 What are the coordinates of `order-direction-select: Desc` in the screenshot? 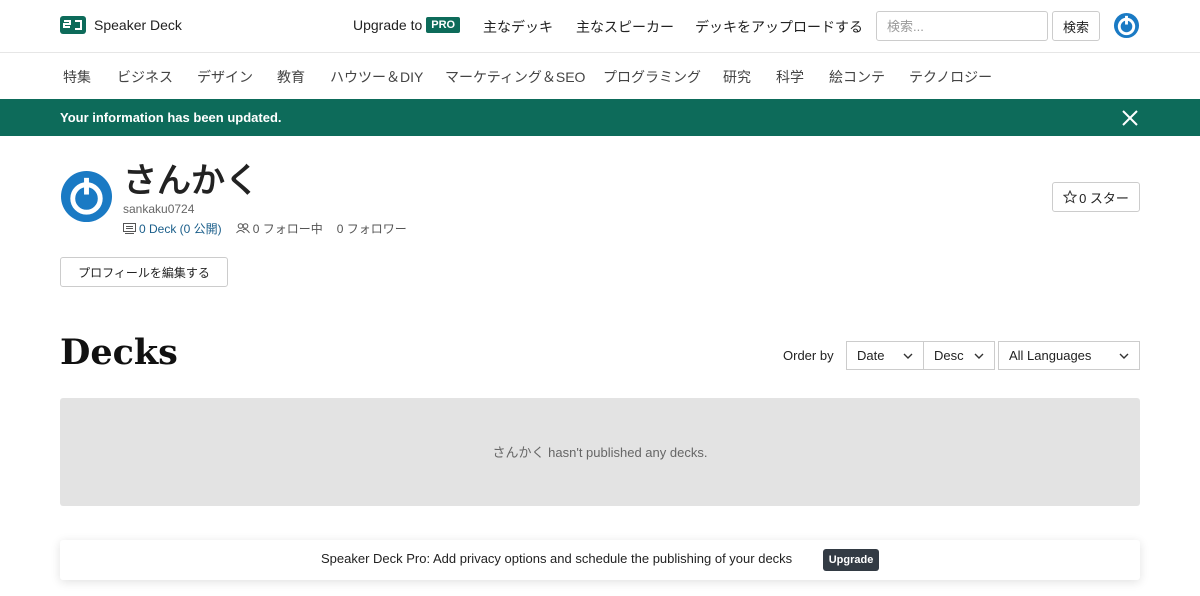 It's located at (959, 355).